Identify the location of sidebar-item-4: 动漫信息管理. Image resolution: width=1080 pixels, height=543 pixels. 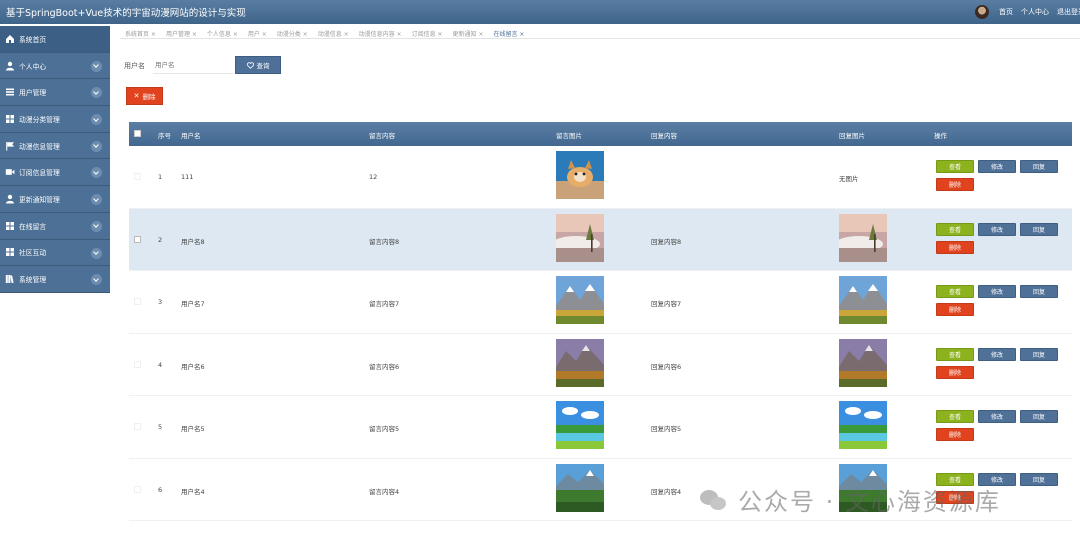
(55, 146).